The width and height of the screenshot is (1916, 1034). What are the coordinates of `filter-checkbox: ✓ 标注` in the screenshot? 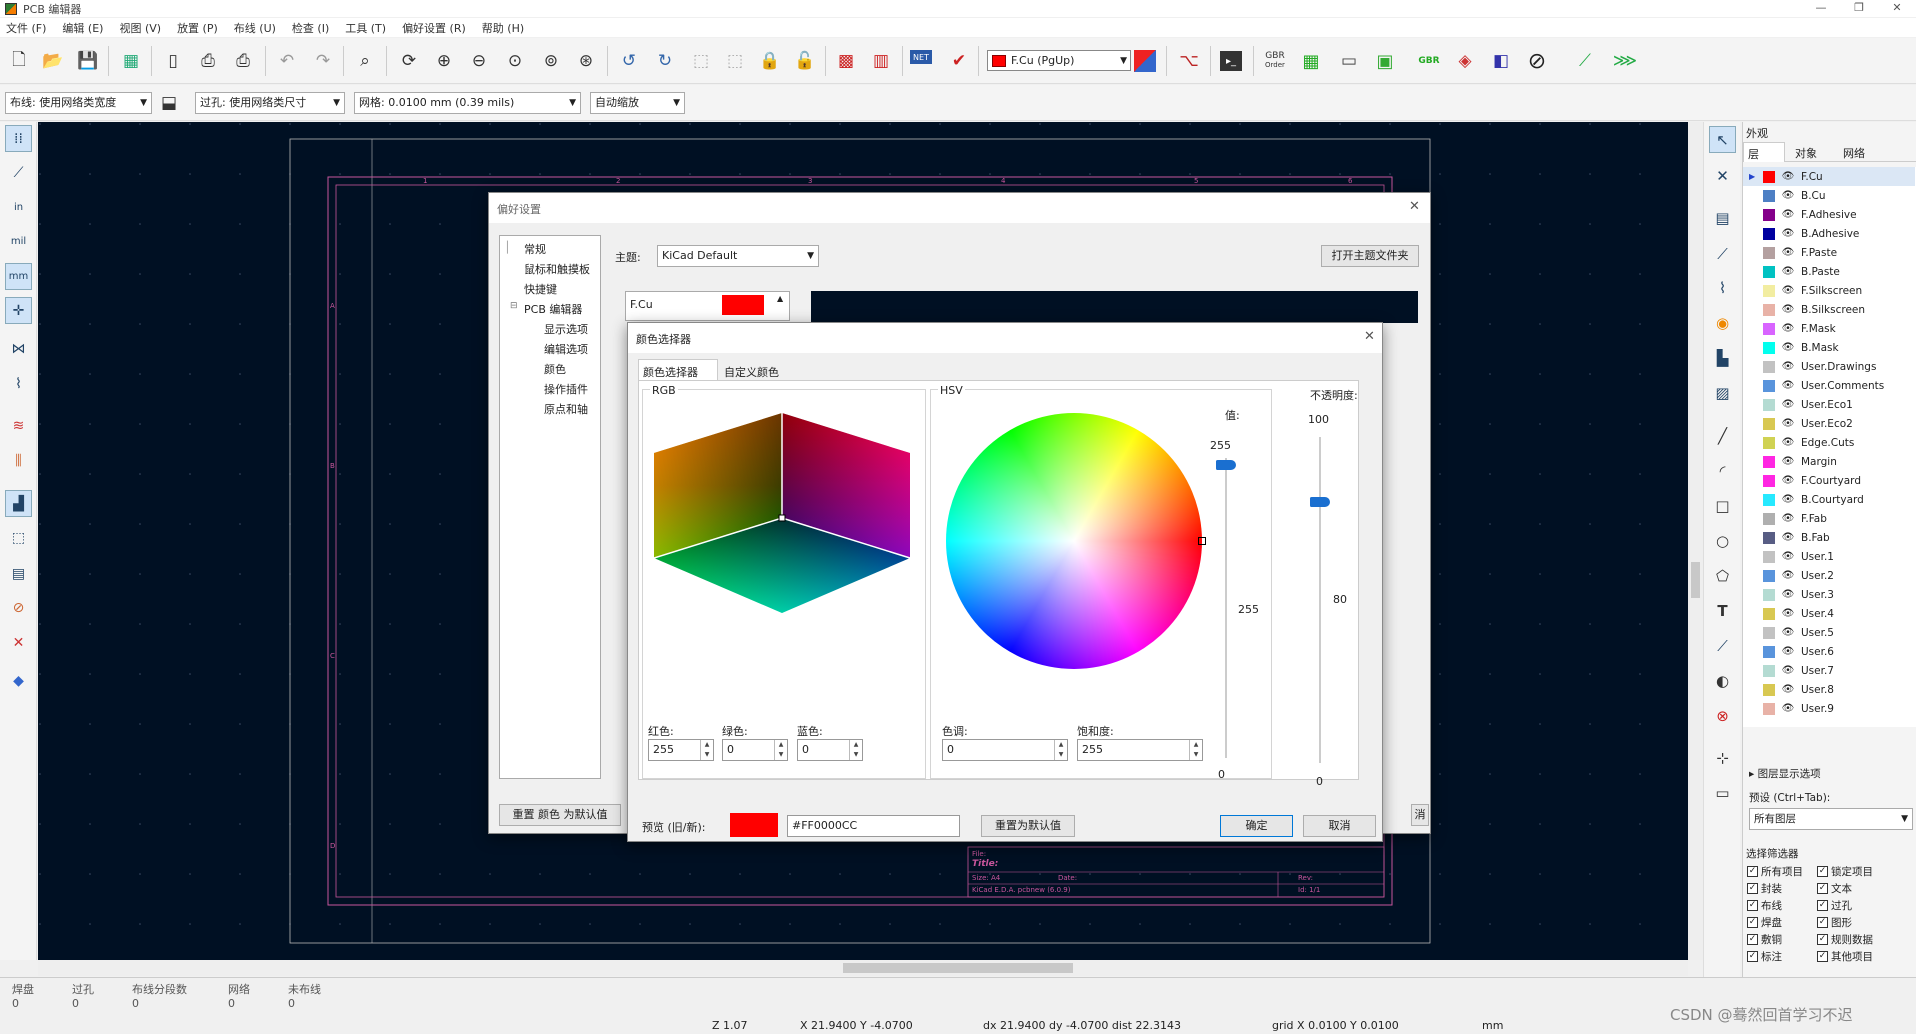 It's located at (1764, 956).